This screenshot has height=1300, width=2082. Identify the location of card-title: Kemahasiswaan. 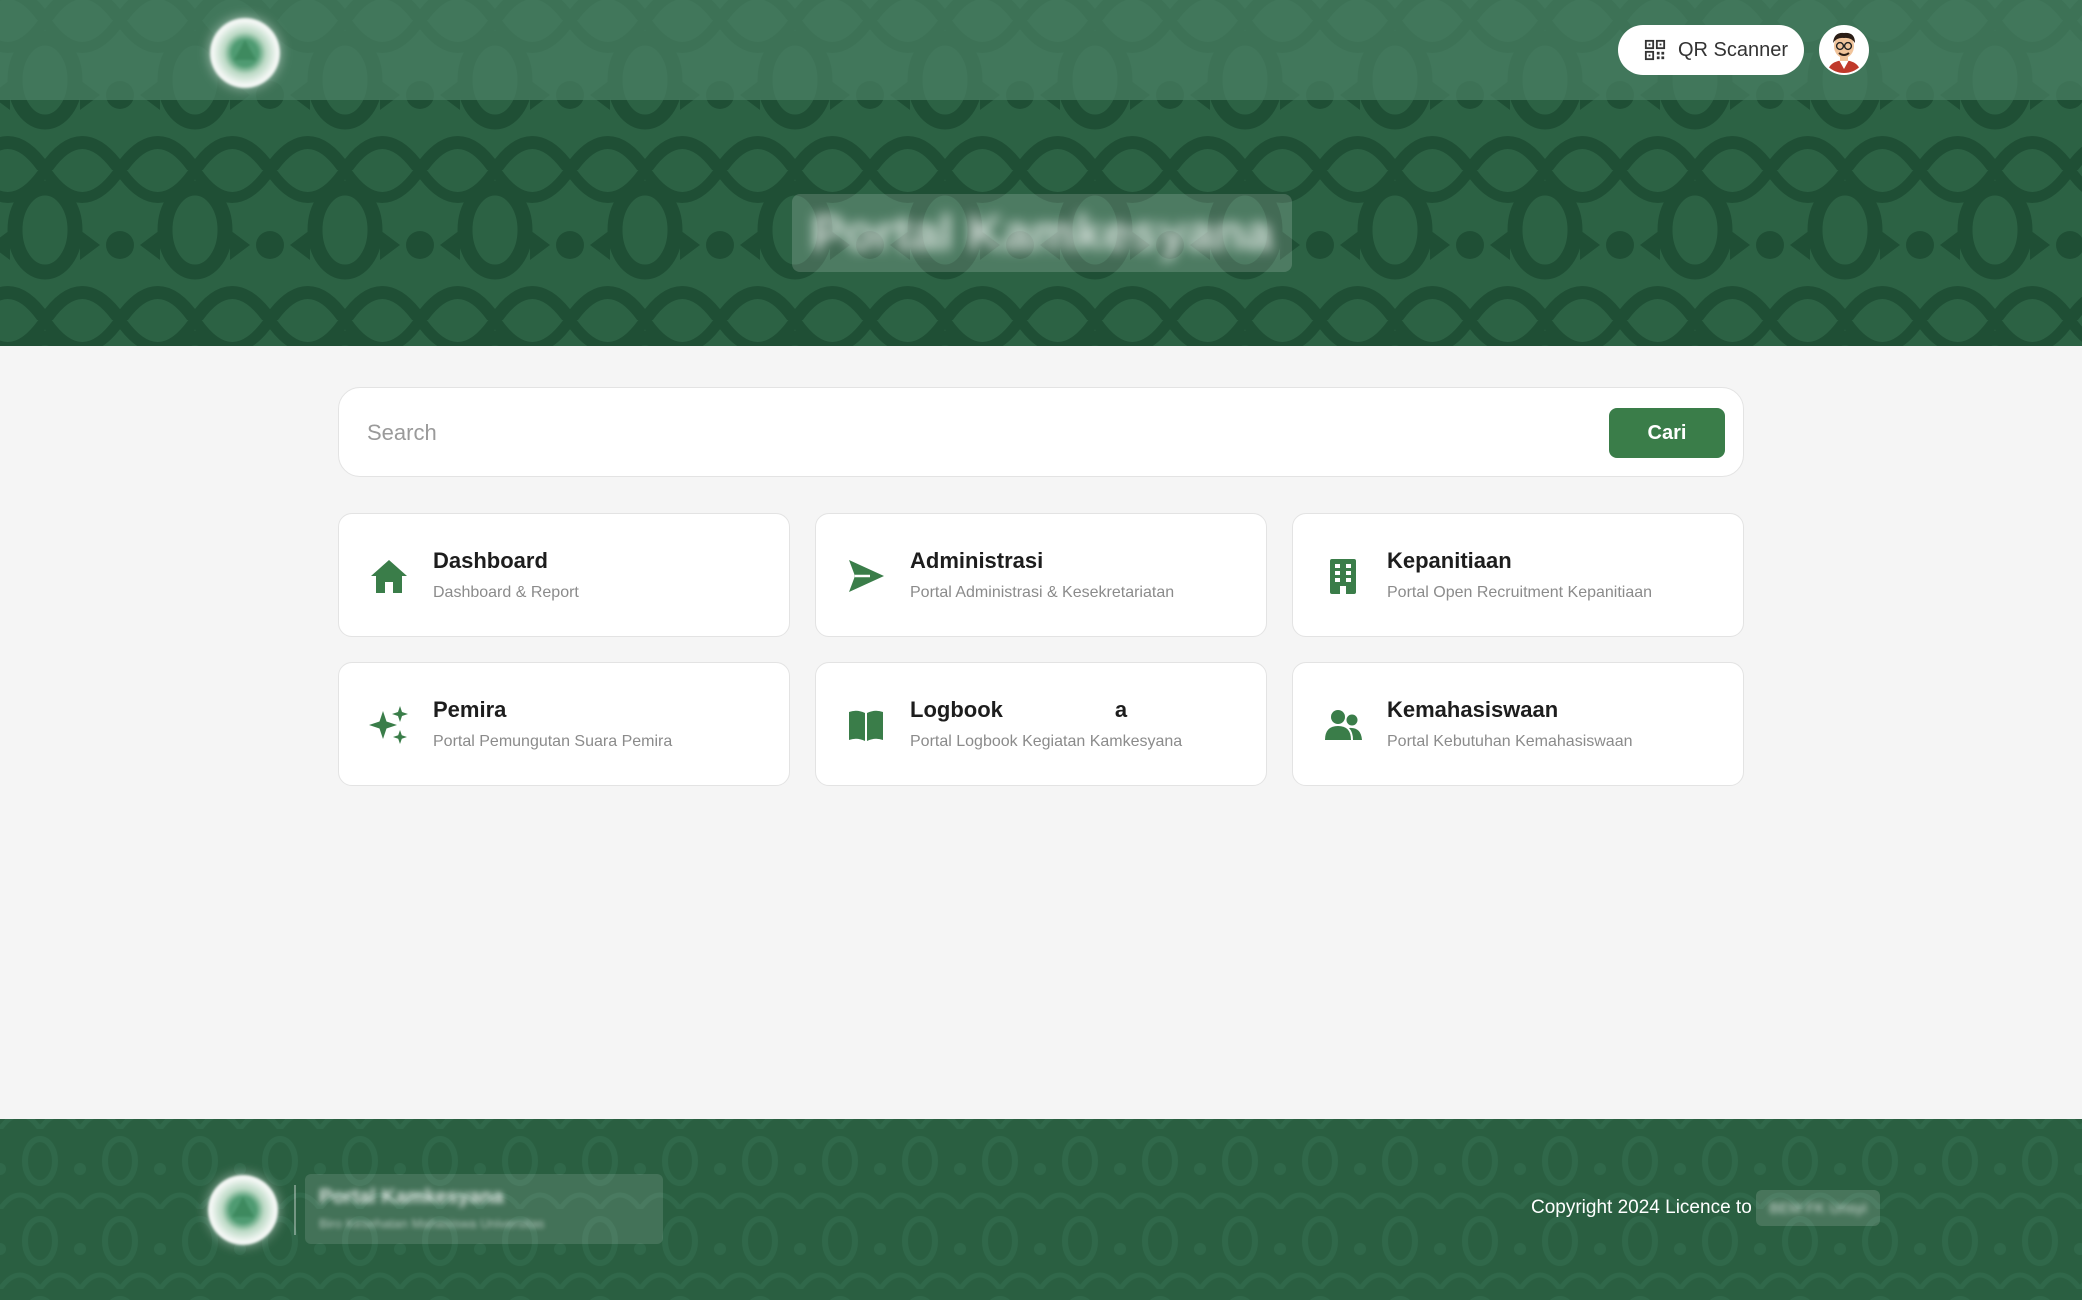
(1473, 709).